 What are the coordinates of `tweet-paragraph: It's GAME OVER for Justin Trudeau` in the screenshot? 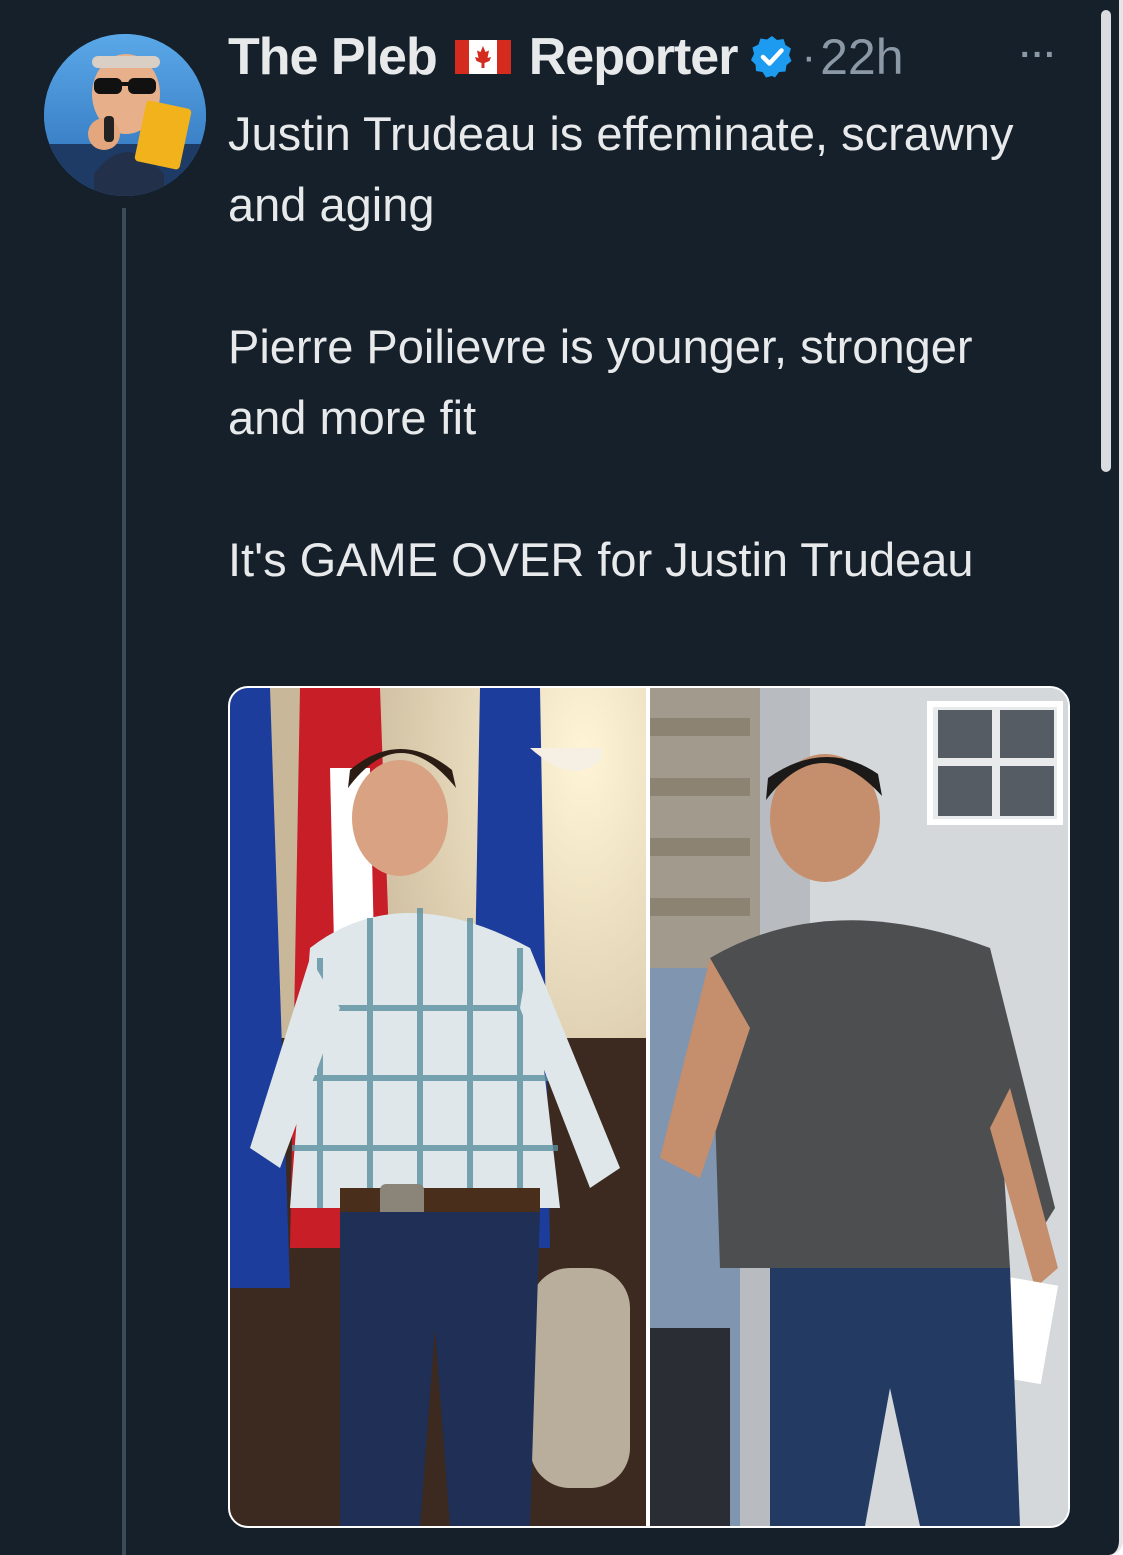 It's located at (601, 559).